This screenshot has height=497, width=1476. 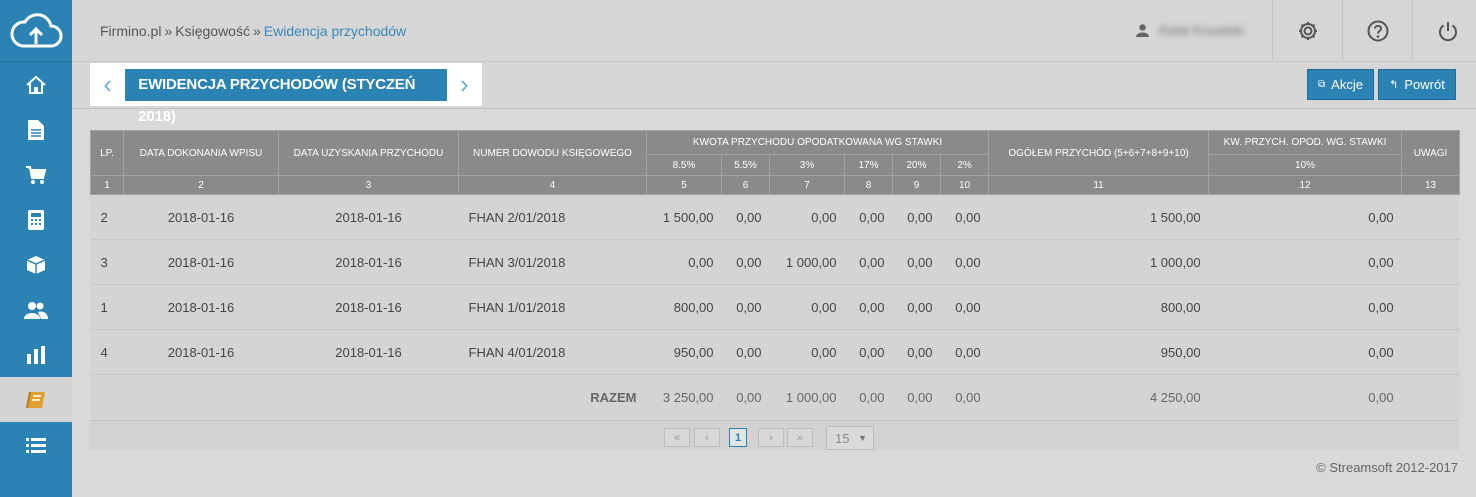 I want to click on double-chevron-right-icon: », so click(x=800, y=437).